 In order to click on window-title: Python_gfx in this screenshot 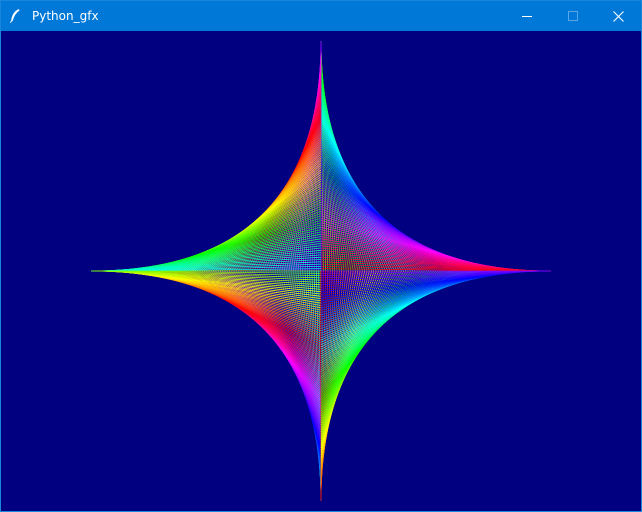, I will do `click(65, 16)`.